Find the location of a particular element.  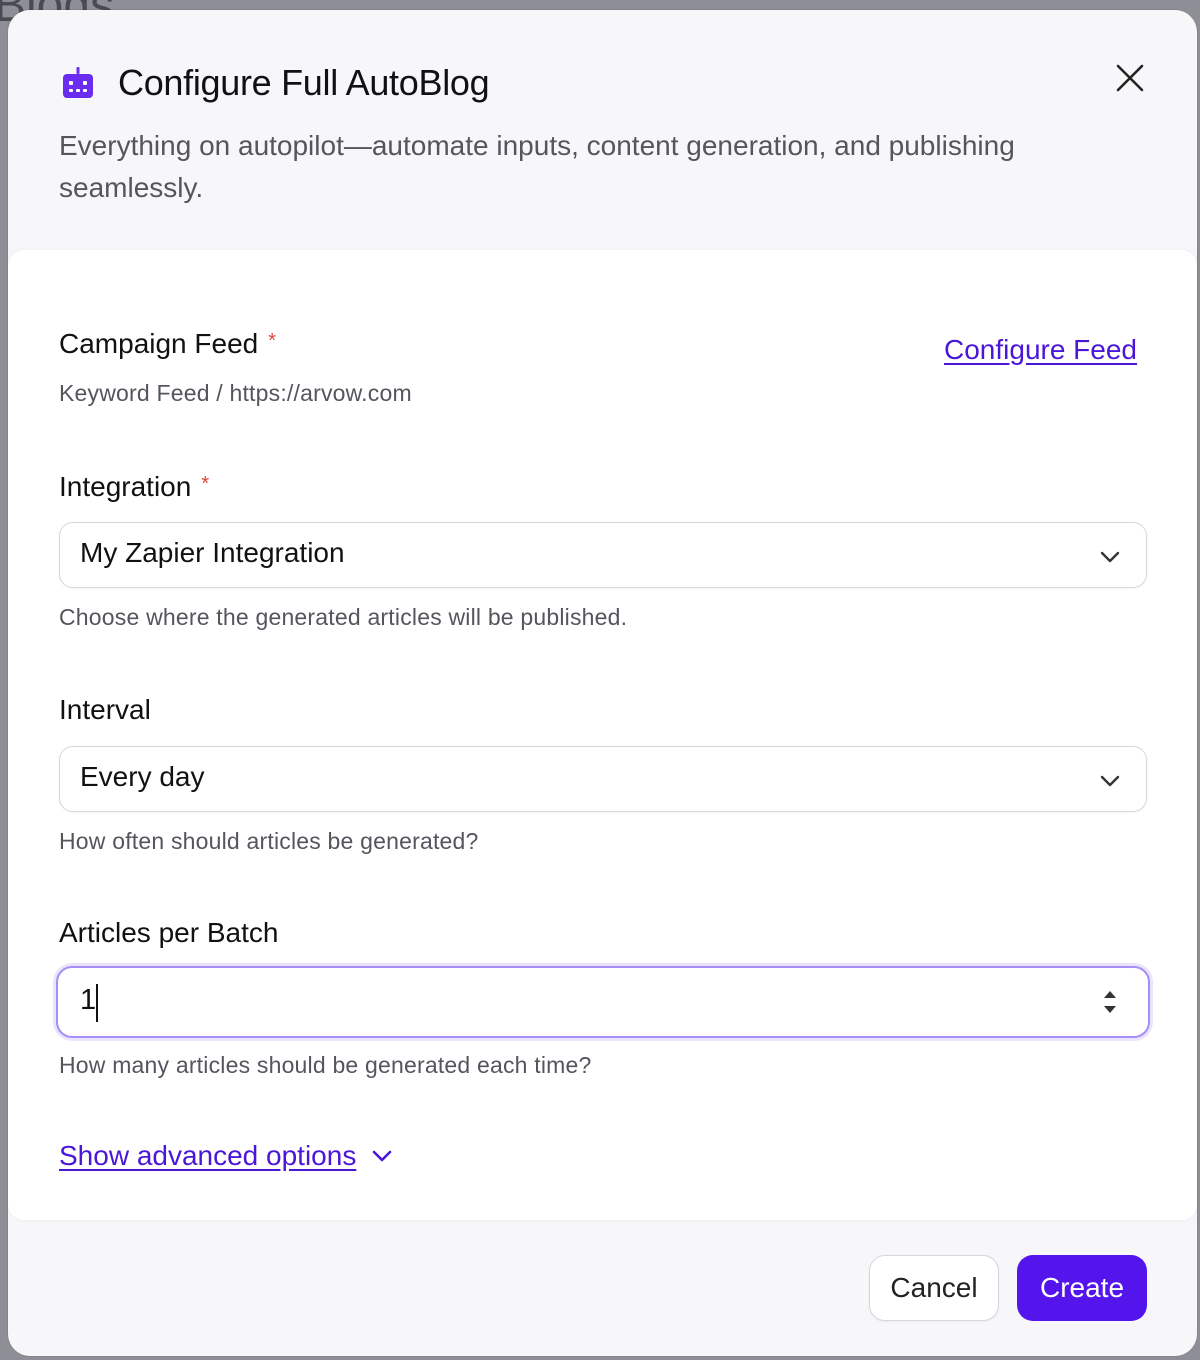

articles-per-batch-value: 1 is located at coordinates (88, 1000).